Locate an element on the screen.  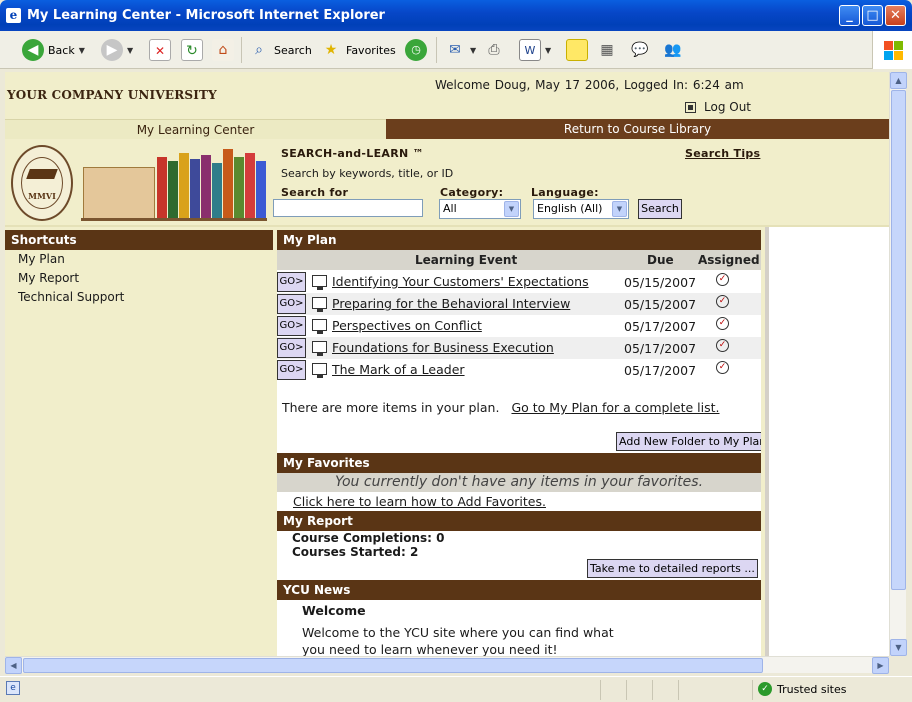
back-dropdown-icon: ▼ is located at coordinates (82, 50).